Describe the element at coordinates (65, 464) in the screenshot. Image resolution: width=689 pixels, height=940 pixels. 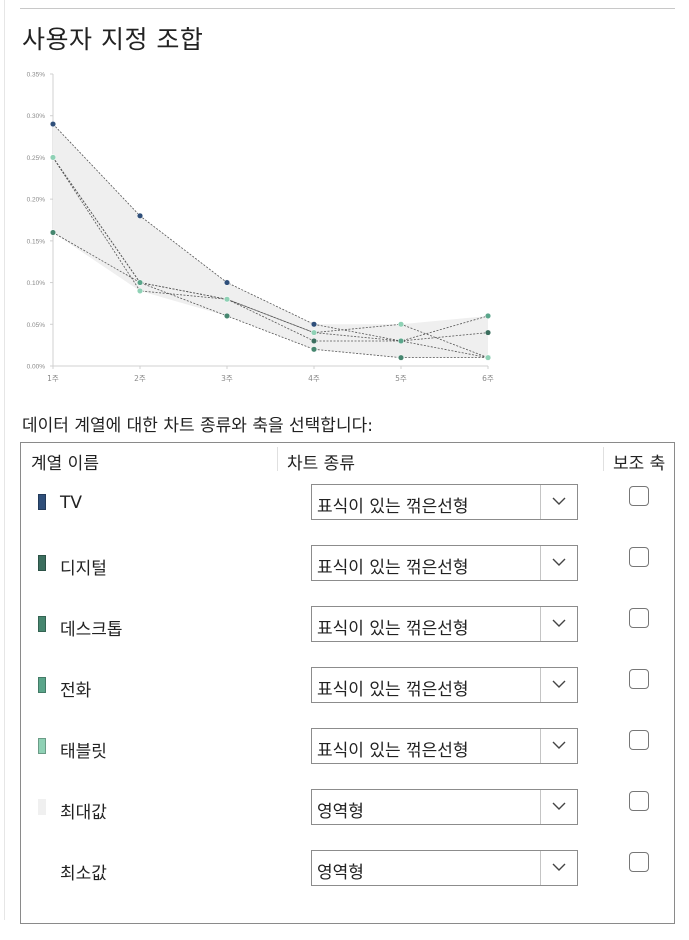
I see `header-series-name: 계열 이름` at that location.